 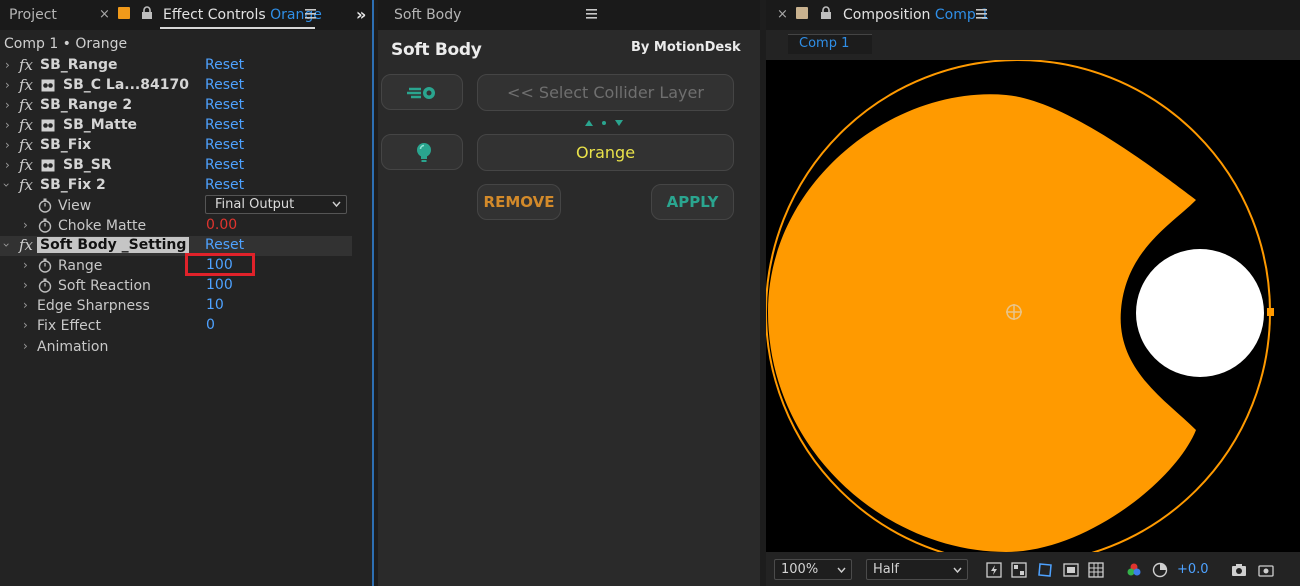 What do you see at coordinates (957, 570) in the screenshot?
I see `chevron-down-icon` at bounding box center [957, 570].